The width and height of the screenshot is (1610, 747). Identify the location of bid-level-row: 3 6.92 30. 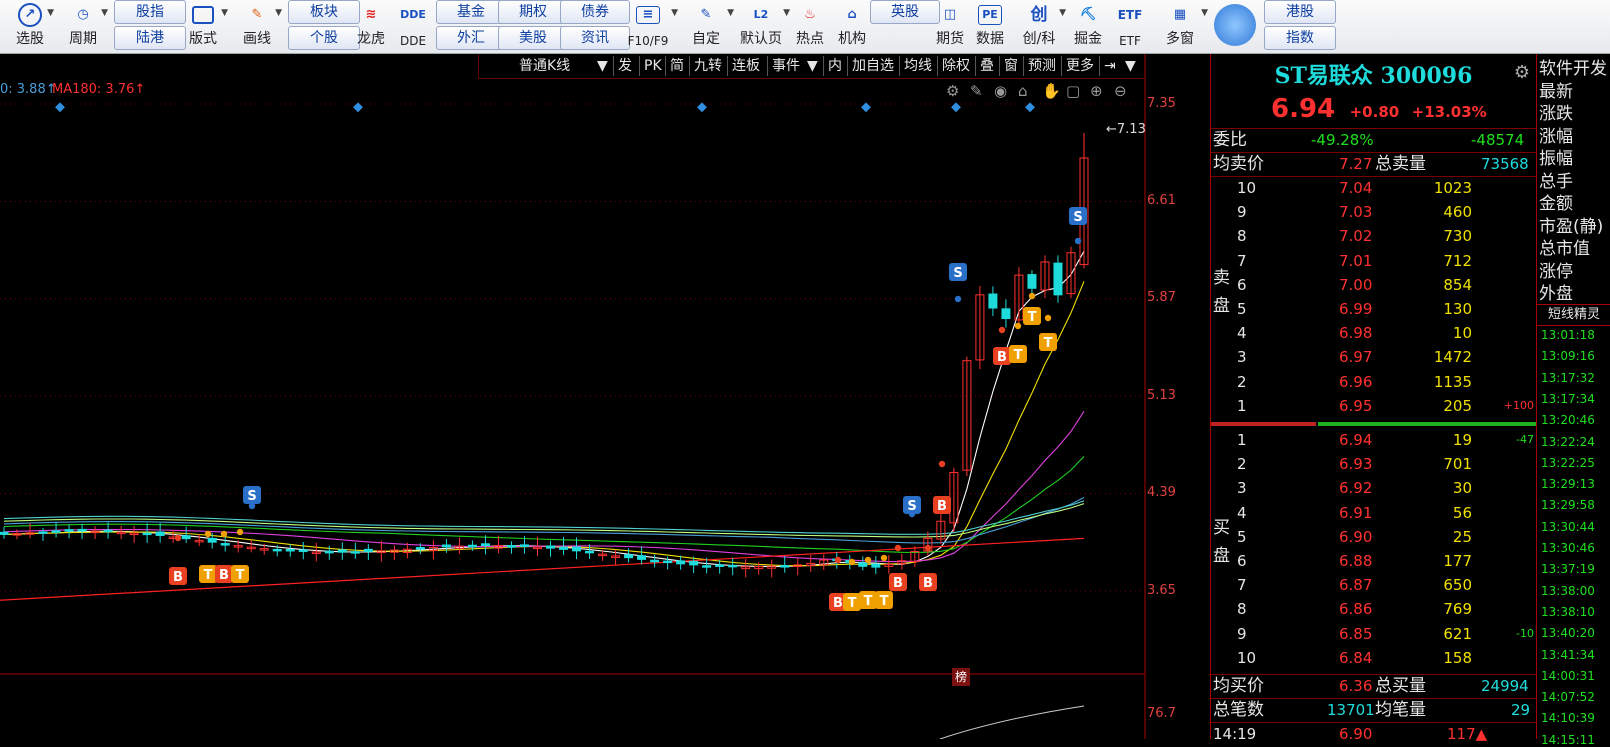
(1373, 488).